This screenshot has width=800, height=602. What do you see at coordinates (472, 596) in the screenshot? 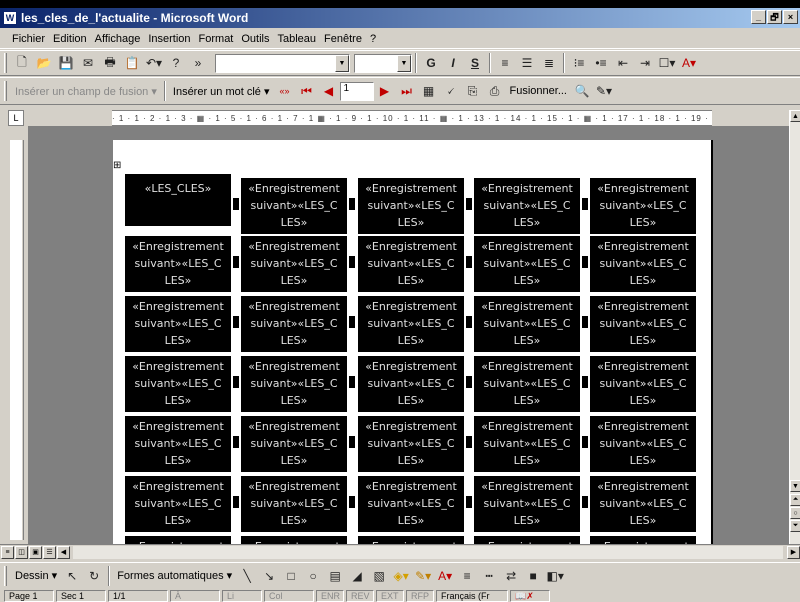
I see `status-language: Français (Fr` at bounding box center [472, 596].